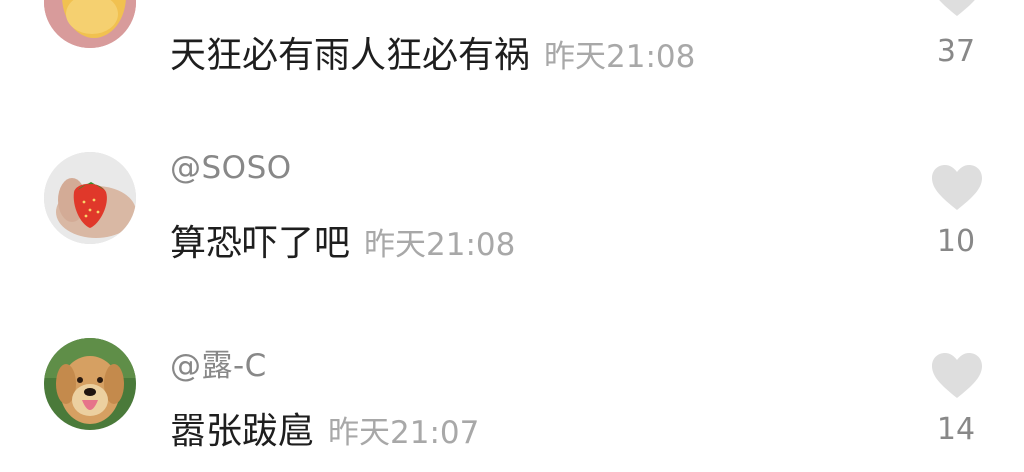 The width and height of the screenshot is (1024, 472). What do you see at coordinates (242, 431) in the screenshot?
I see `comment-text: 嚣张跋扈` at bounding box center [242, 431].